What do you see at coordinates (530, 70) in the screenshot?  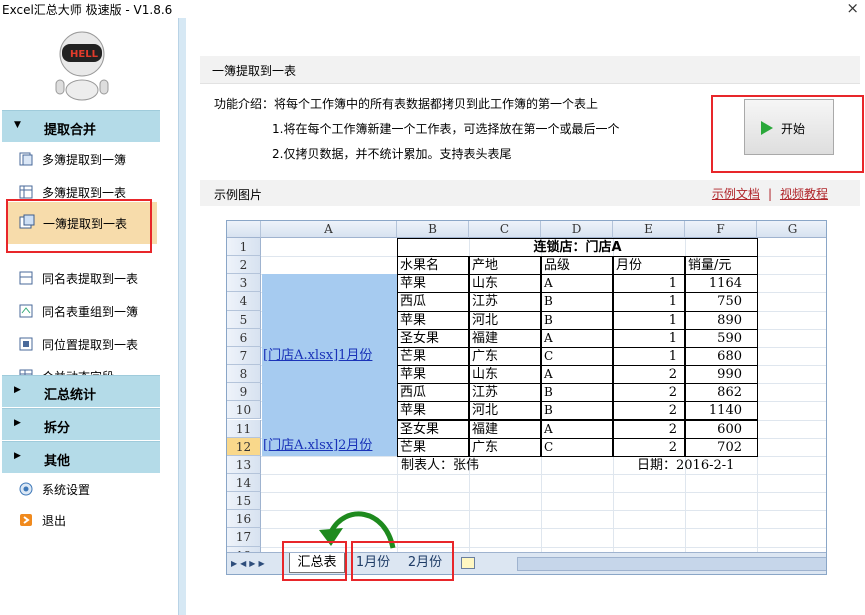 I see `panel-header: 一簿提取到一表` at bounding box center [530, 70].